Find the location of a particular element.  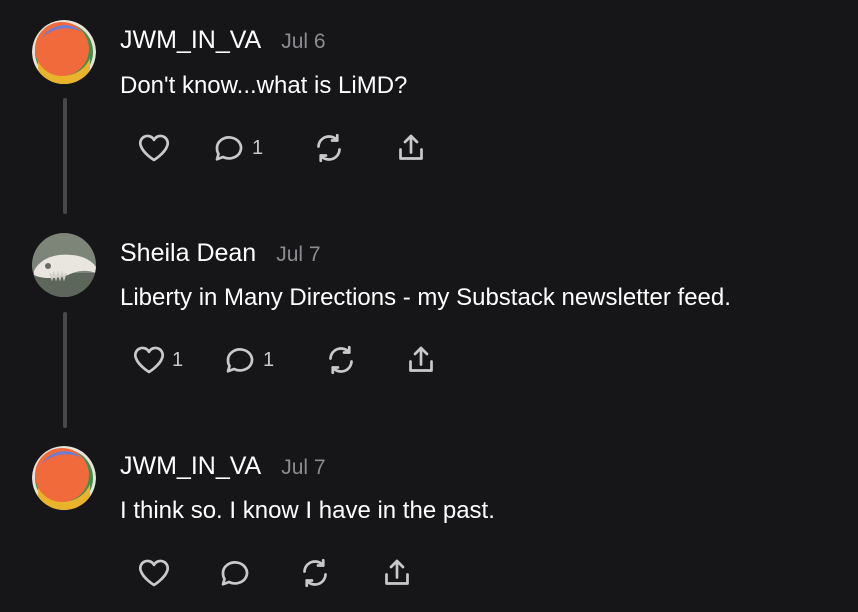

like-count: 1 is located at coordinates (178, 359).